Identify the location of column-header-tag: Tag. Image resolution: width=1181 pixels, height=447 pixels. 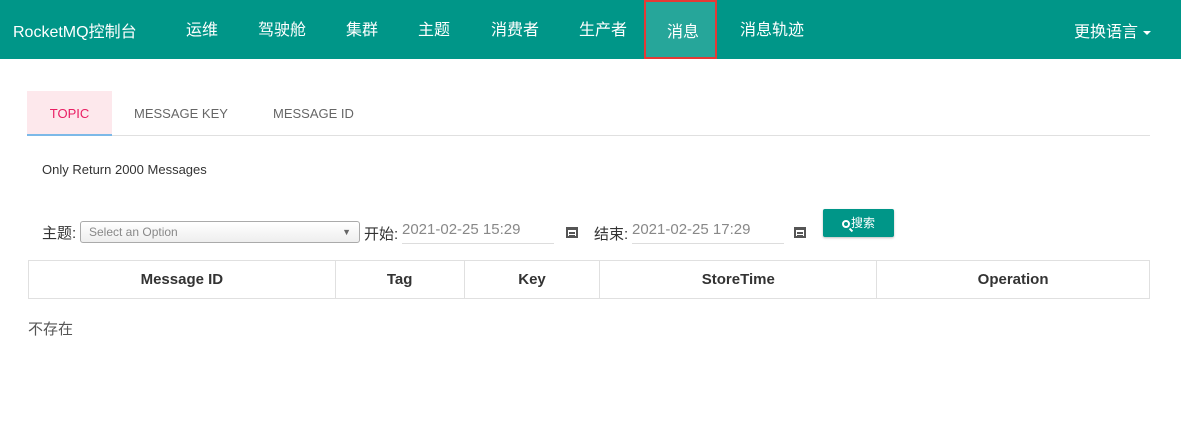
(399, 279).